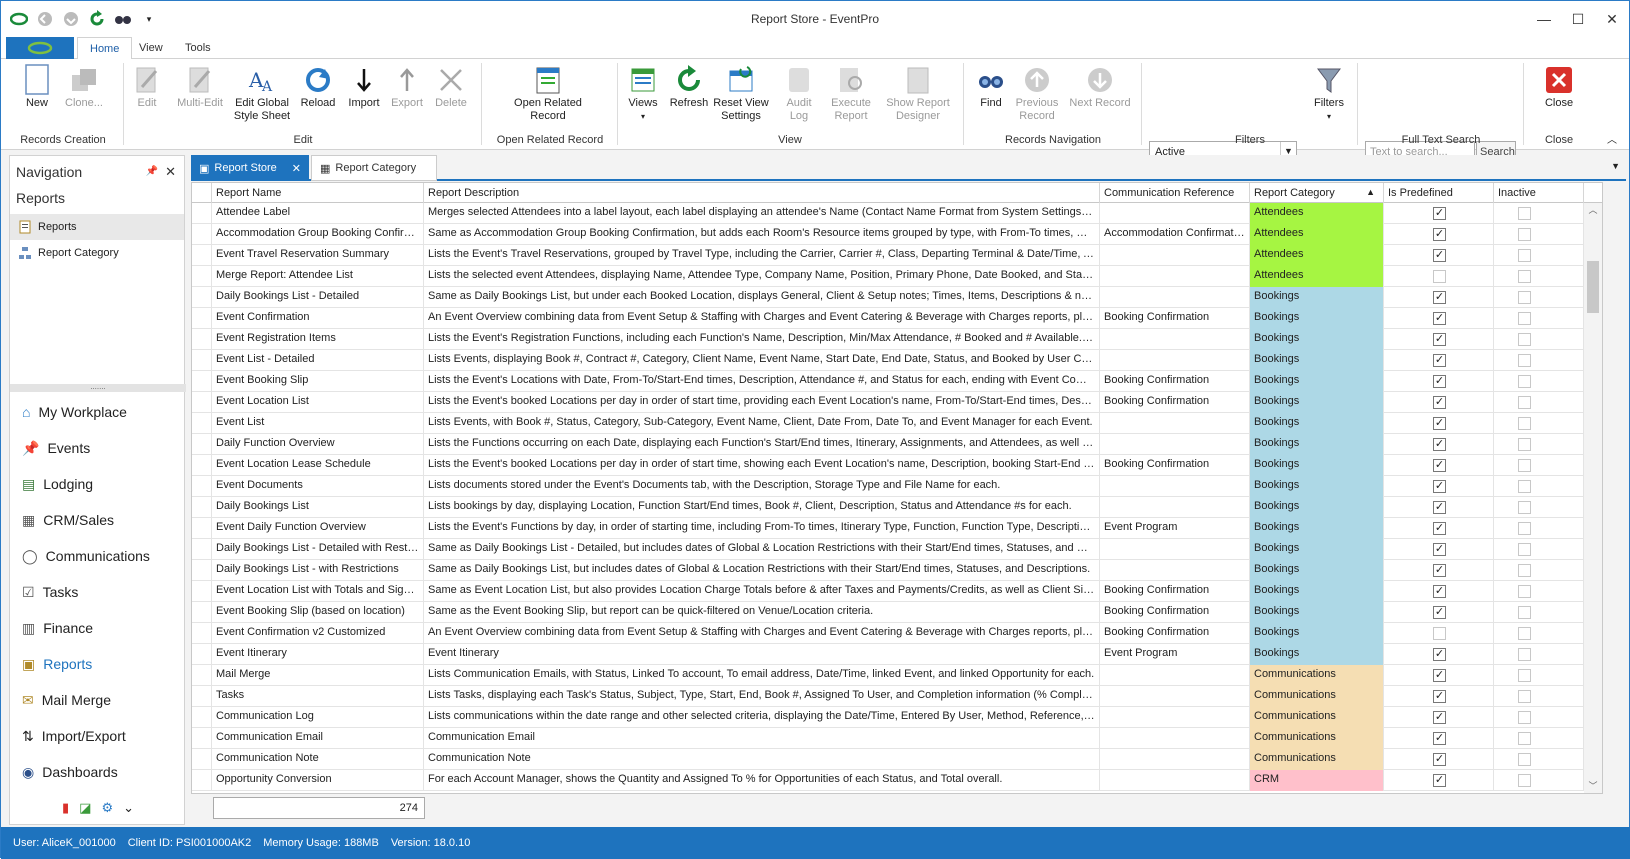 The height and width of the screenshot is (859, 1630). What do you see at coordinates (762, 738) in the screenshot?
I see `cell-desc: Communication Email` at bounding box center [762, 738].